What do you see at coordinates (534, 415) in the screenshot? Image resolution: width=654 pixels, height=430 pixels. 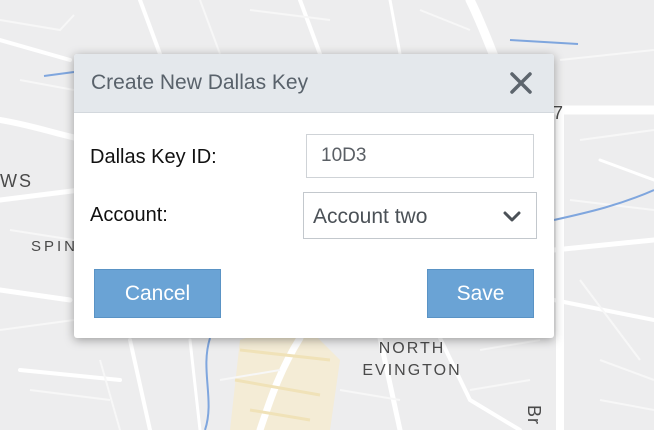 I see `map-label-br: Br` at bounding box center [534, 415].